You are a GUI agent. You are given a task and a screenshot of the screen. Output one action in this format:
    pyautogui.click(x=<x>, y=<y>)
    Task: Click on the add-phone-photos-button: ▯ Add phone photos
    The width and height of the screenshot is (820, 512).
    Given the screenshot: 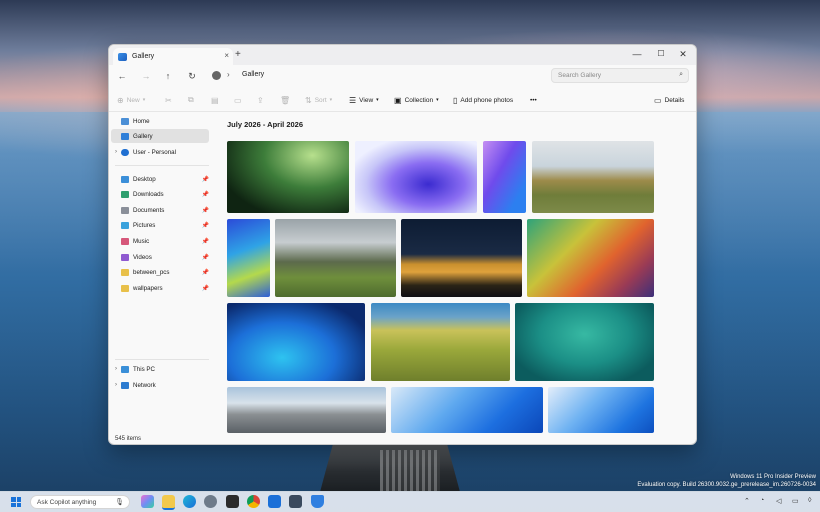 What is the action you would take?
    pyautogui.click(x=483, y=100)
    